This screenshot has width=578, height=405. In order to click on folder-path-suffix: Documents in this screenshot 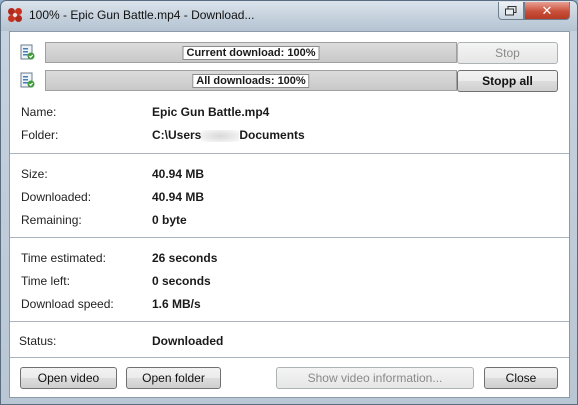, I will do `click(272, 135)`.